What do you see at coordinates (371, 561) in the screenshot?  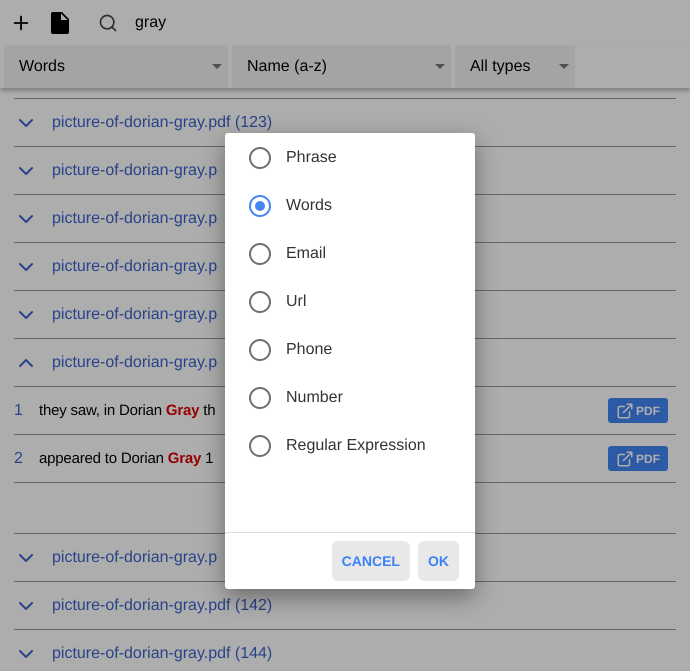 I see `dialog-button: CANCEL` at bounding box center [371, 561].